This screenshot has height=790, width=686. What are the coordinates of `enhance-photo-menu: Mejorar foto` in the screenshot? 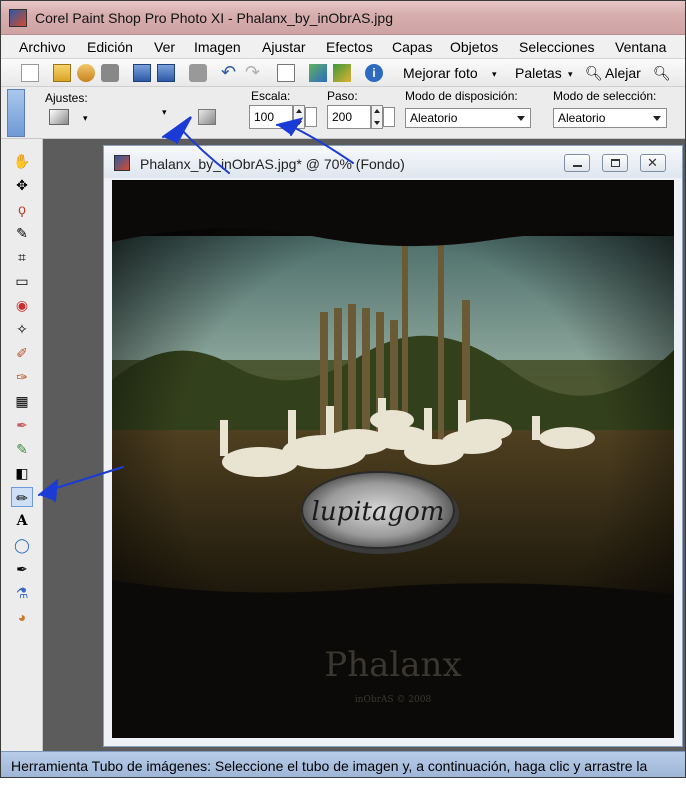 It's located at (440, 73).